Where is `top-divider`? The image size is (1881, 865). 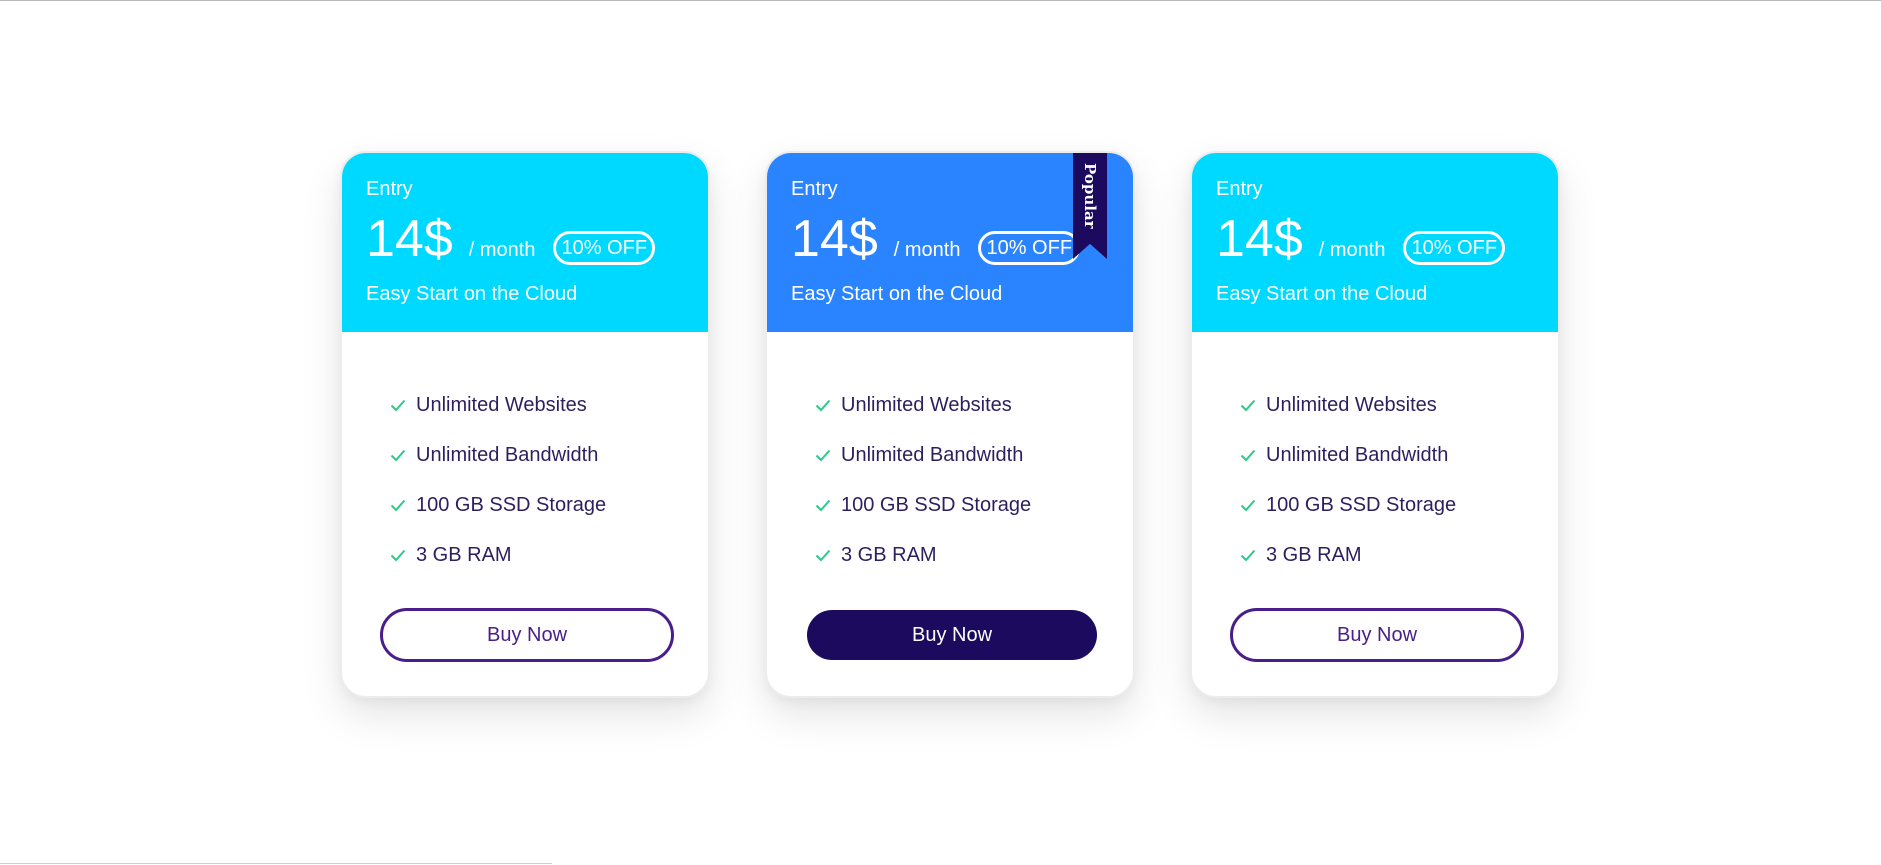
top-divider is located at coordinates (940, 0).